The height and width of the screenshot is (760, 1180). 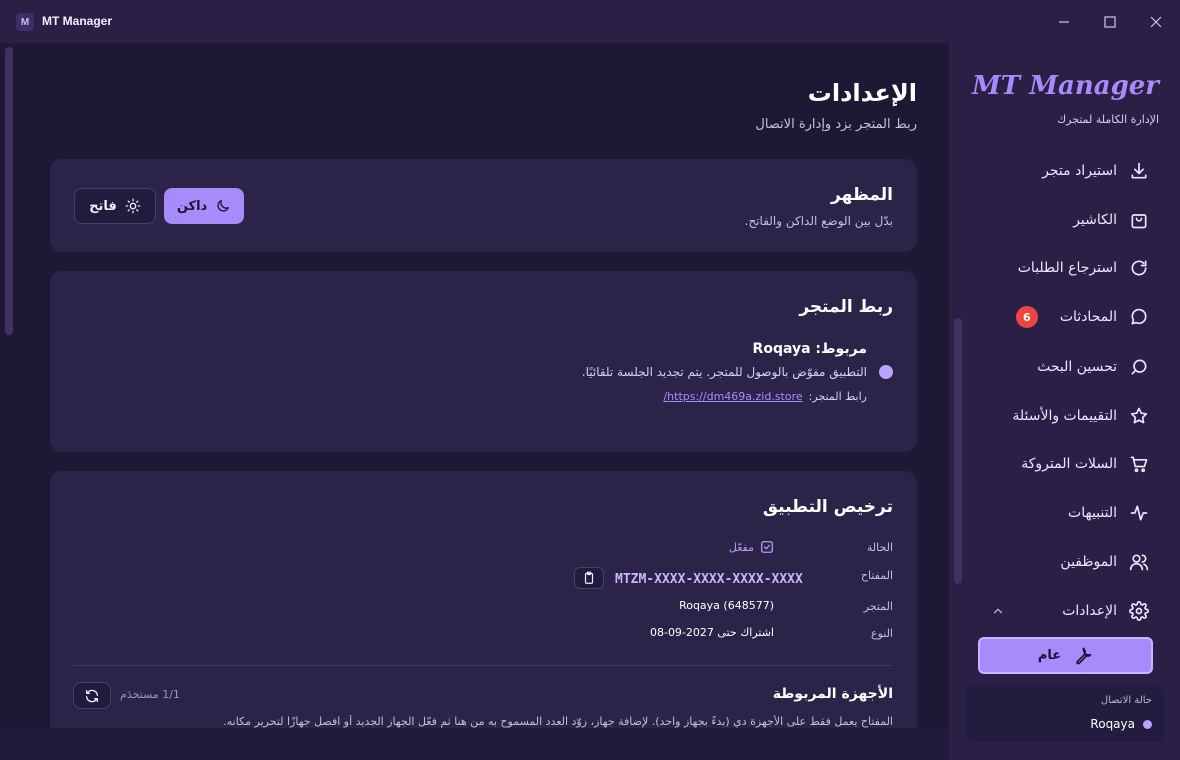 I want to click on moon-icon, so click(x=223, y=206).